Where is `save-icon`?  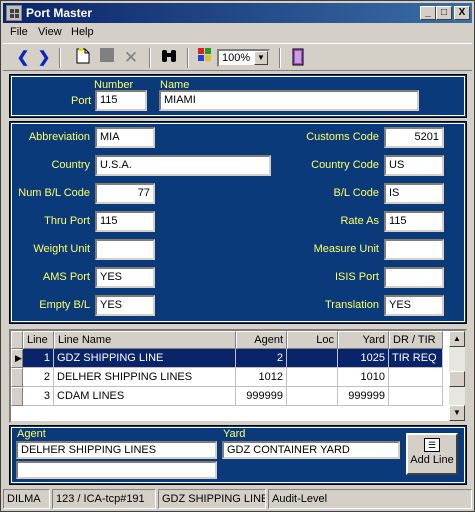 save-icon is located at coordinates (107, 58).